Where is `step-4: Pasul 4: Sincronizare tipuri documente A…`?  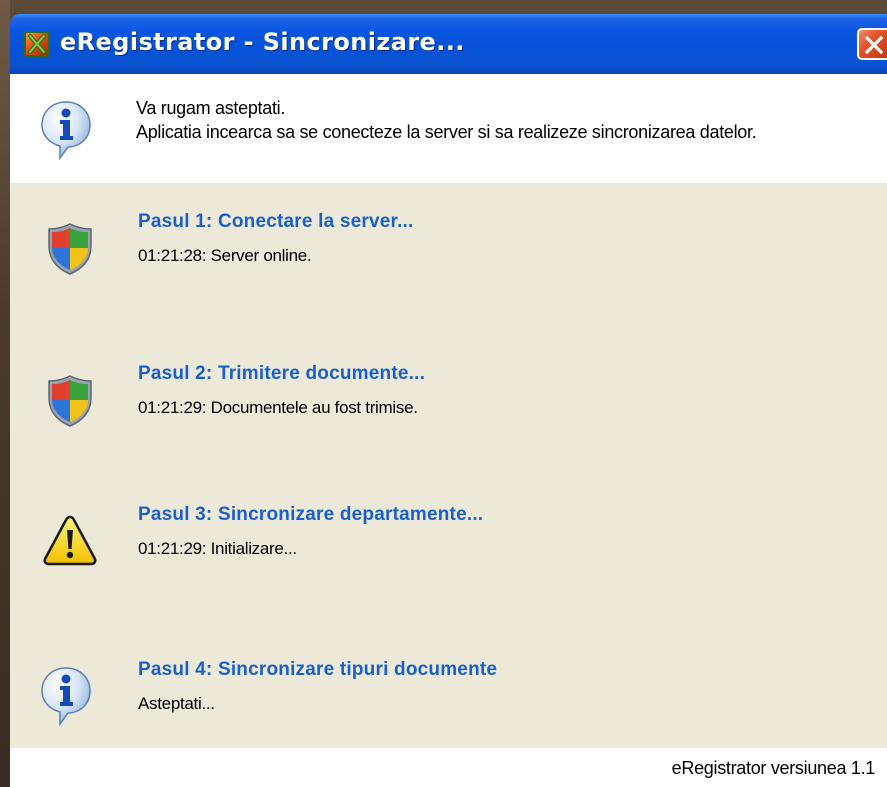
step-4: Pasul 4: Sincronizare tipuri documente A… is located at coordinates (448, 694).